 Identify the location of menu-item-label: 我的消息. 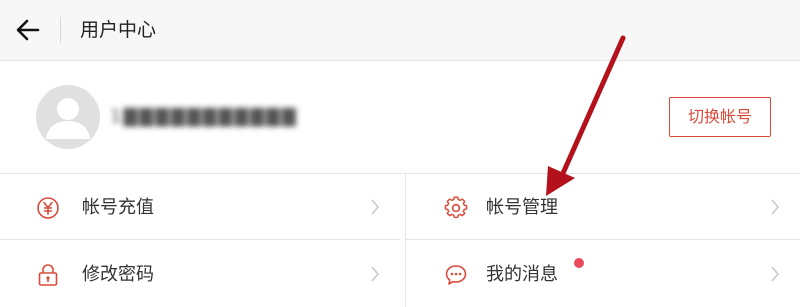
(522, 274).